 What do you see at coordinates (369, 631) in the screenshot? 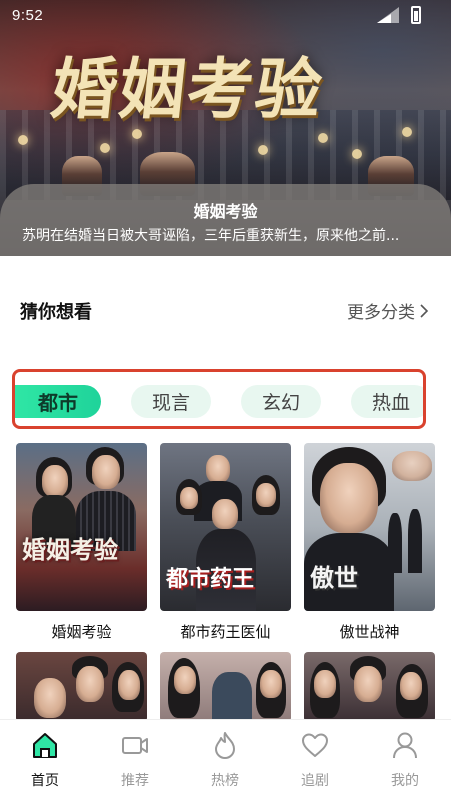
I see `drama-title: 傲世战神` at bounding box center [369, 631].